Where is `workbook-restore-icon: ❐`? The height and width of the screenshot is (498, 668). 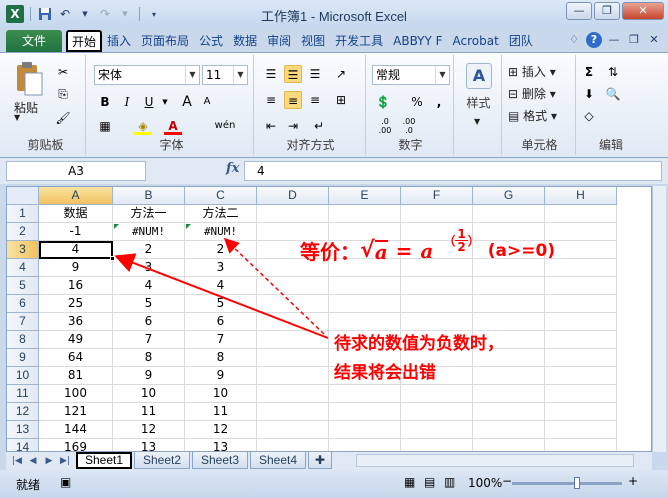 workbook-restore-icon: ❐ is located at coordinates (634, 40).